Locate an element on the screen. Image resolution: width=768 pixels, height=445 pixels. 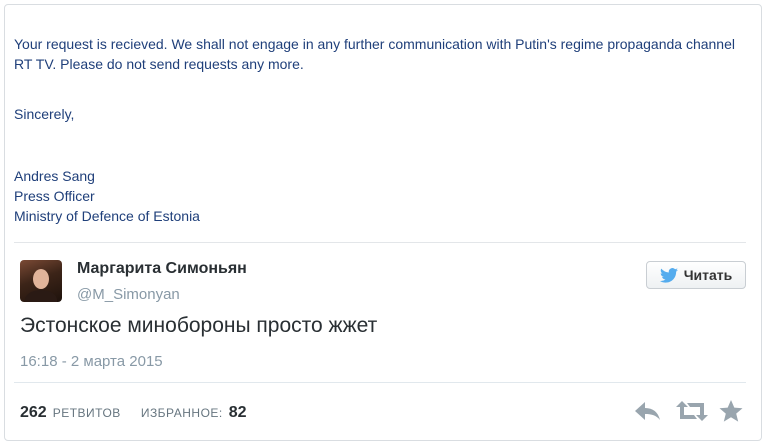
favorites-label: ИЗБРАННОЕ: is located at coordinates (181, 413).